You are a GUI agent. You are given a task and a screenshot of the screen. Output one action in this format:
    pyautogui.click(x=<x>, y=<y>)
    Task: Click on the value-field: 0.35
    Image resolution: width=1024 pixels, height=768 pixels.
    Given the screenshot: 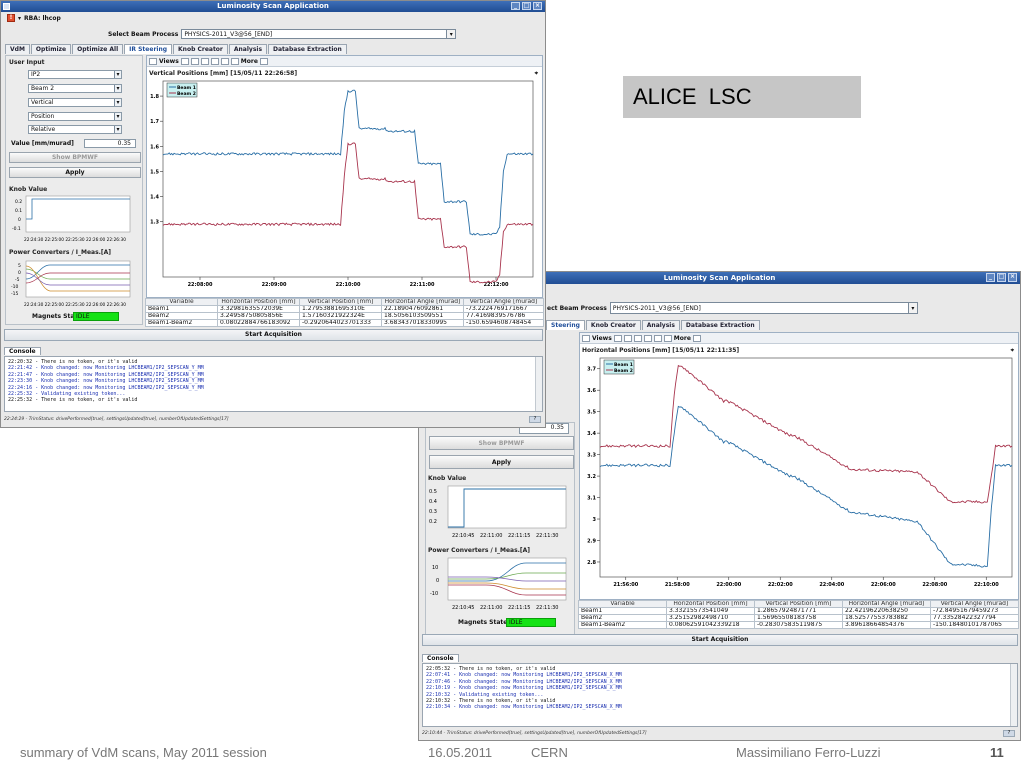 What is the action you would take?
    pyautogui.click(x=110, y=143)
    